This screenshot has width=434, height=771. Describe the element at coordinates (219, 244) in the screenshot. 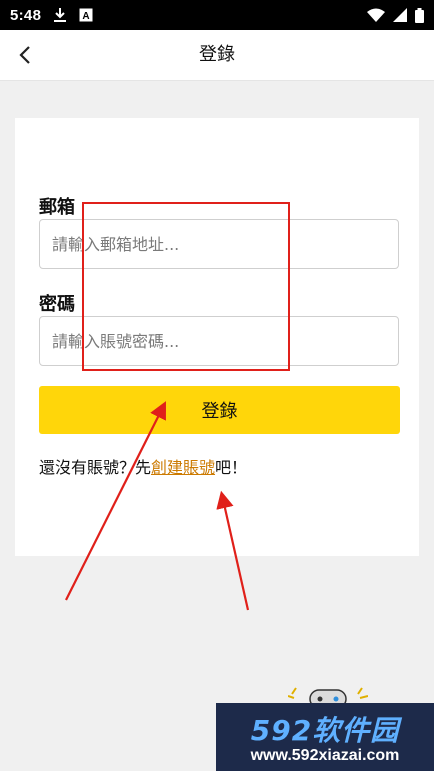

I see `email-field` at that location.